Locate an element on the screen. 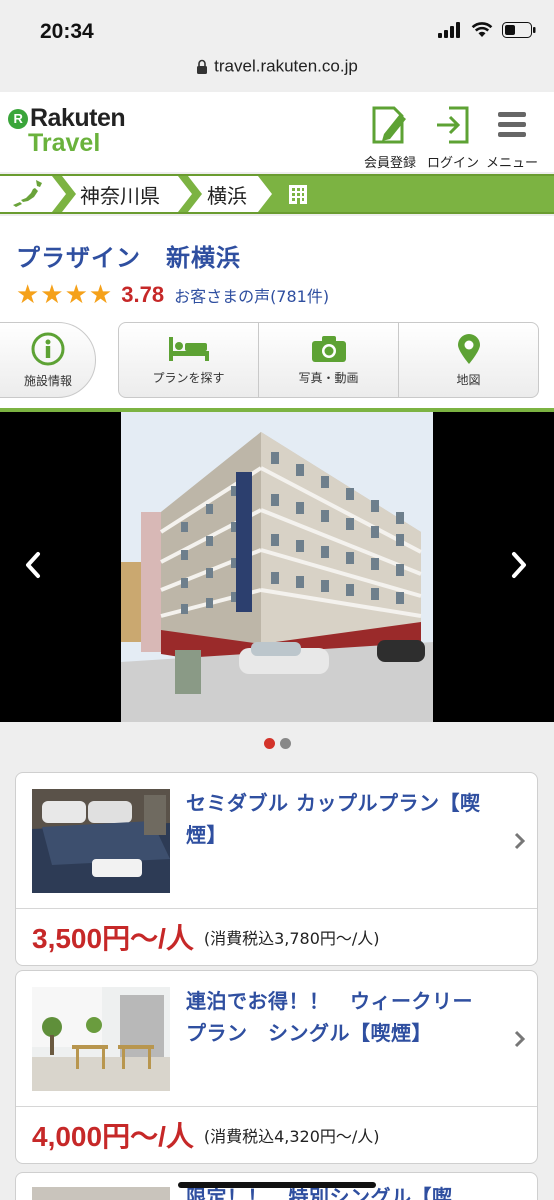  rakuten-travel-logo: R Rakuten Travel is located at coordinates (67, 131).